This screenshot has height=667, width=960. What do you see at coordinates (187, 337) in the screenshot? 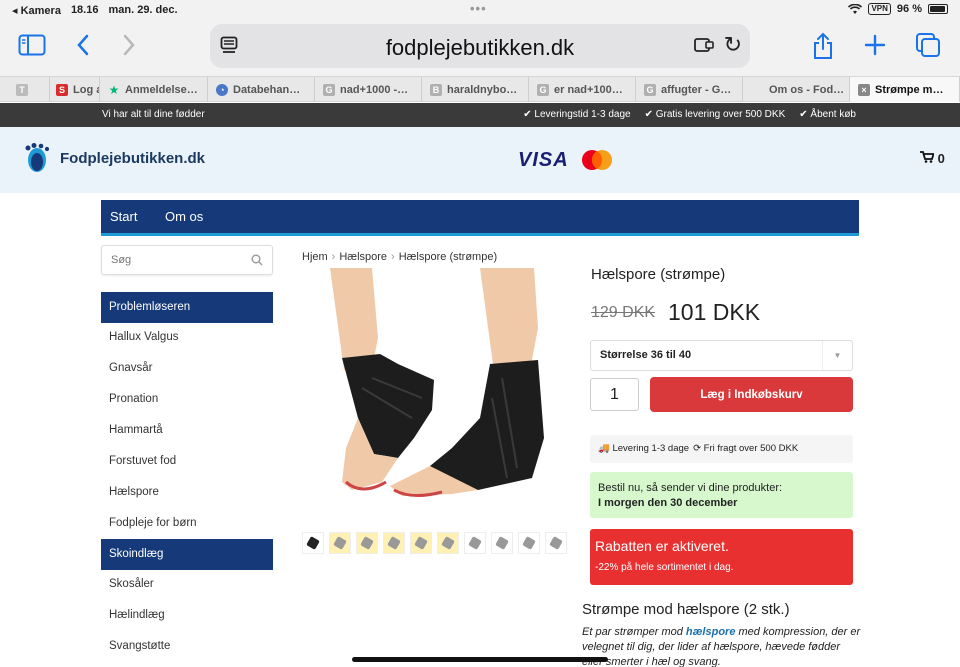
I see `sidebar-item-hallux-valgus: Hallux Valgus` at bounding box center [187, 337].